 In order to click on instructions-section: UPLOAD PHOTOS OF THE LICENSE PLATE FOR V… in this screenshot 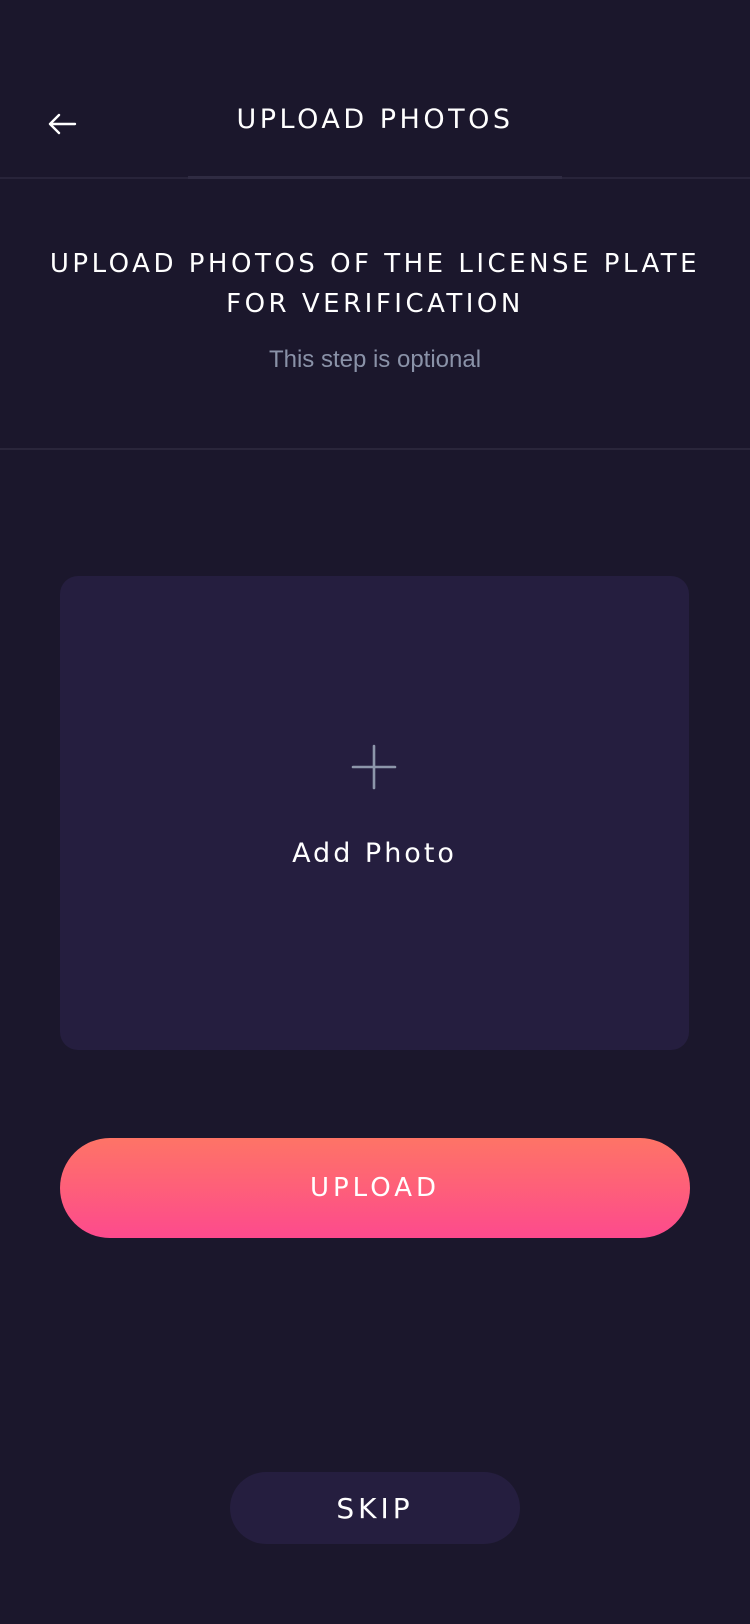, I will do `click(375, 309)`.